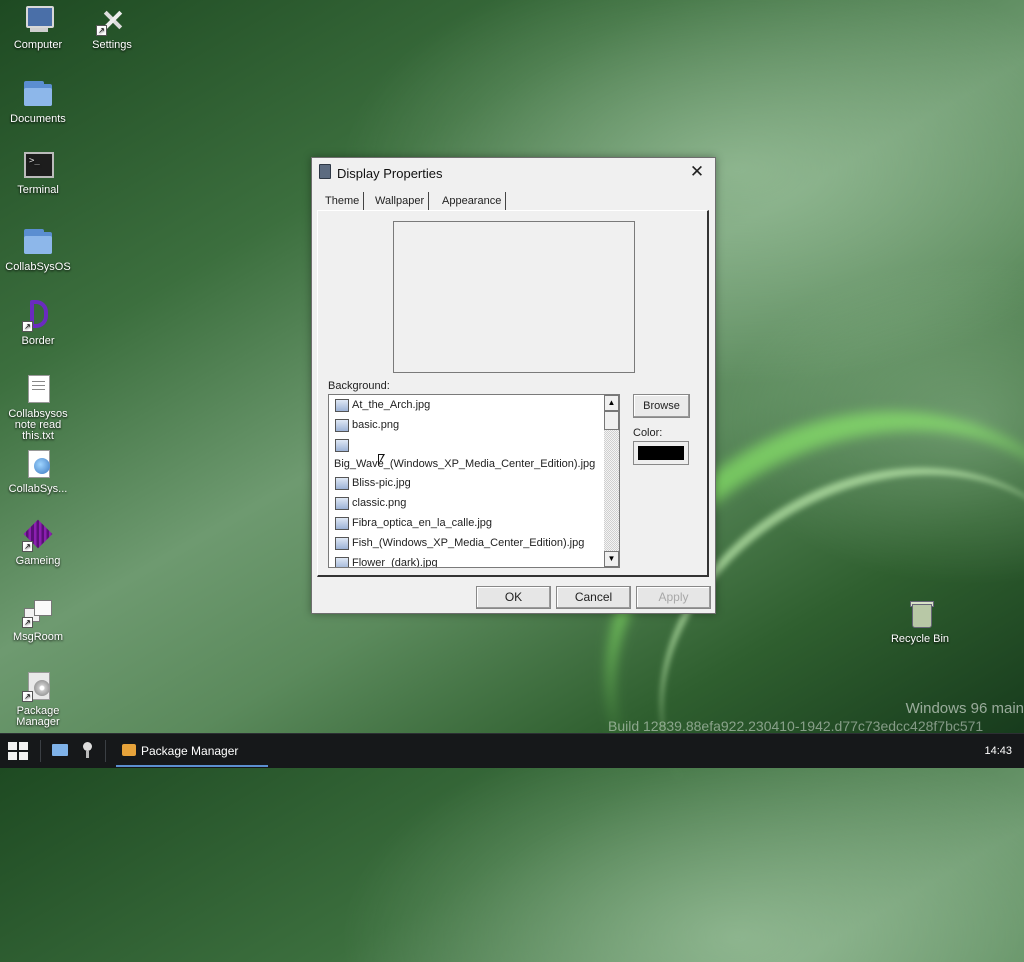 This screenshot has width=1024, height=962. What do you see at coordinates (661, 406) in the screenshot?
I see `browse-button: Browse` at bounding box center [661, 406].